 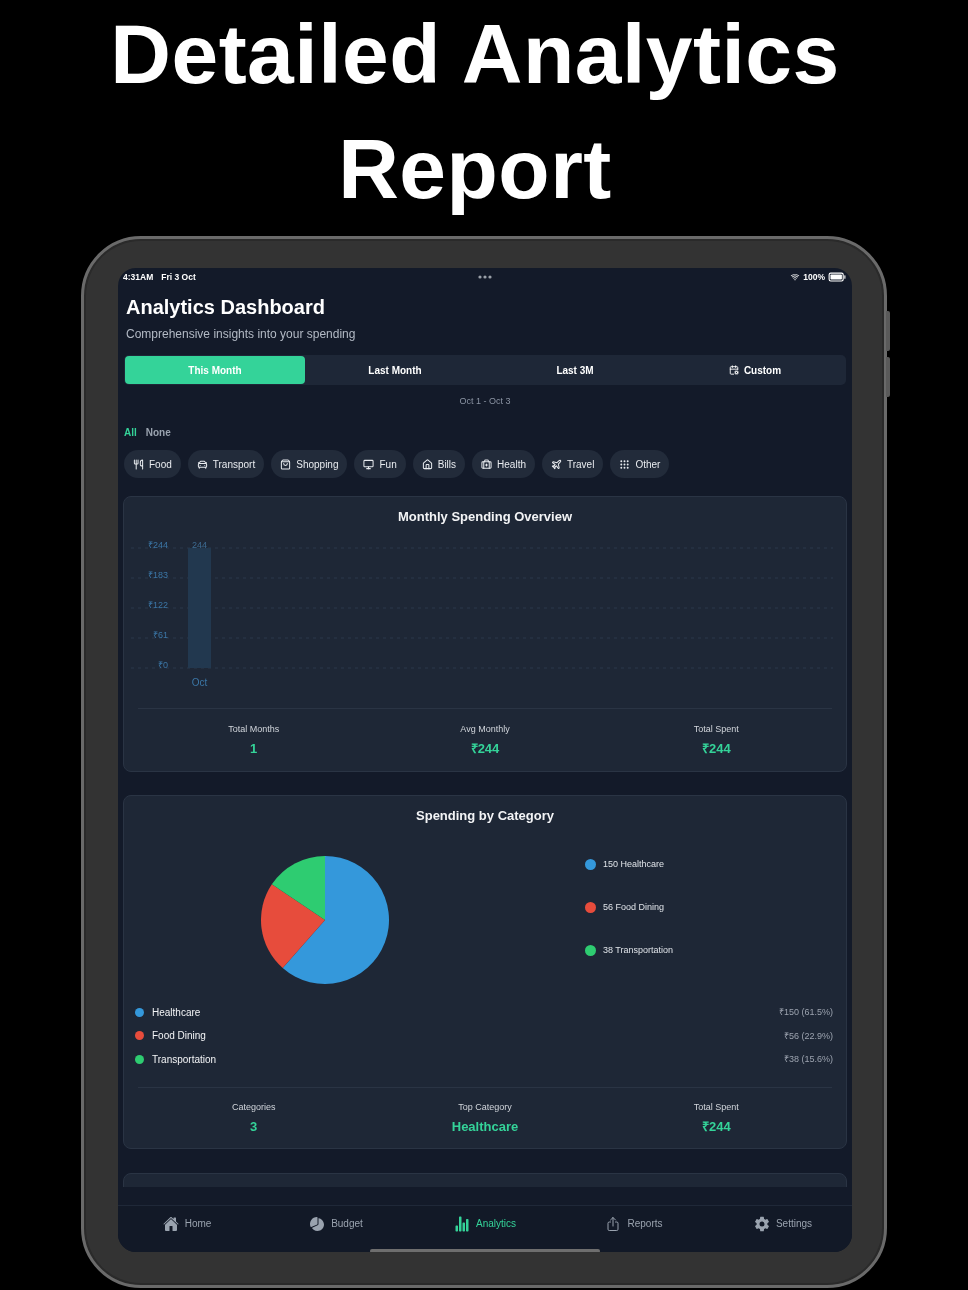 What do you see at coordinates (783, 1224) in the screenshot?
I see `nav-tab: Settings` at bounding box center [783, 1224].